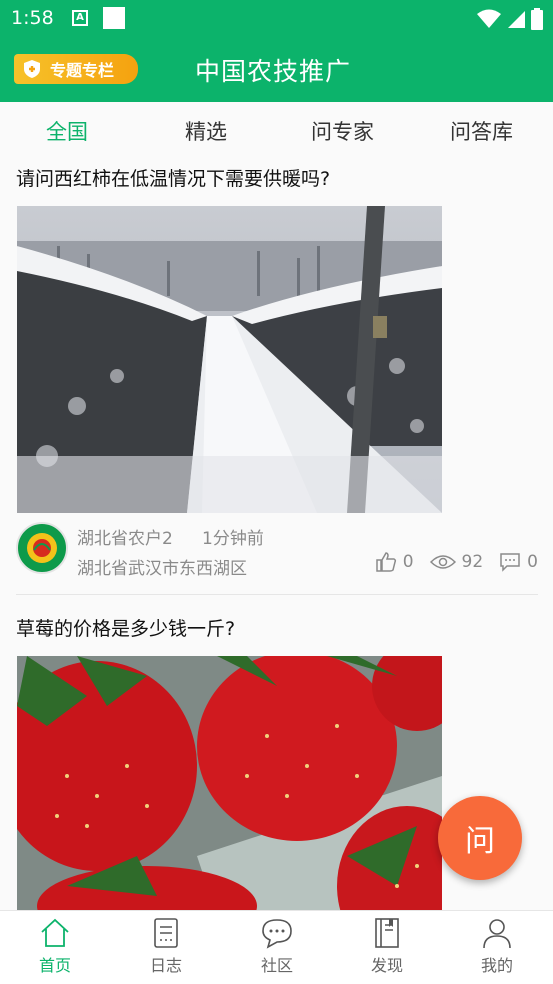 The width and height of the screenshot is (553, 984). What do you see at coordinates (342, 131) in the screenshot?
I see `tab-ask-expert: 问专家` at bounding box center [342, 131].